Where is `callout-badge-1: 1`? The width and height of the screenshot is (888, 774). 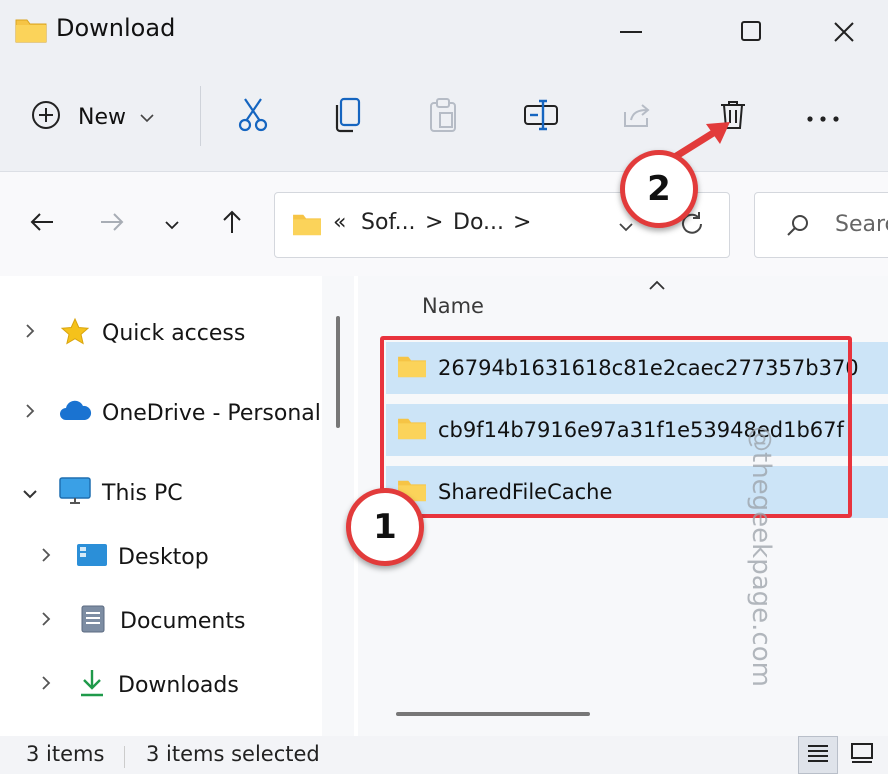 callout-badge-1: 1 is located at coordinates (385, 527).